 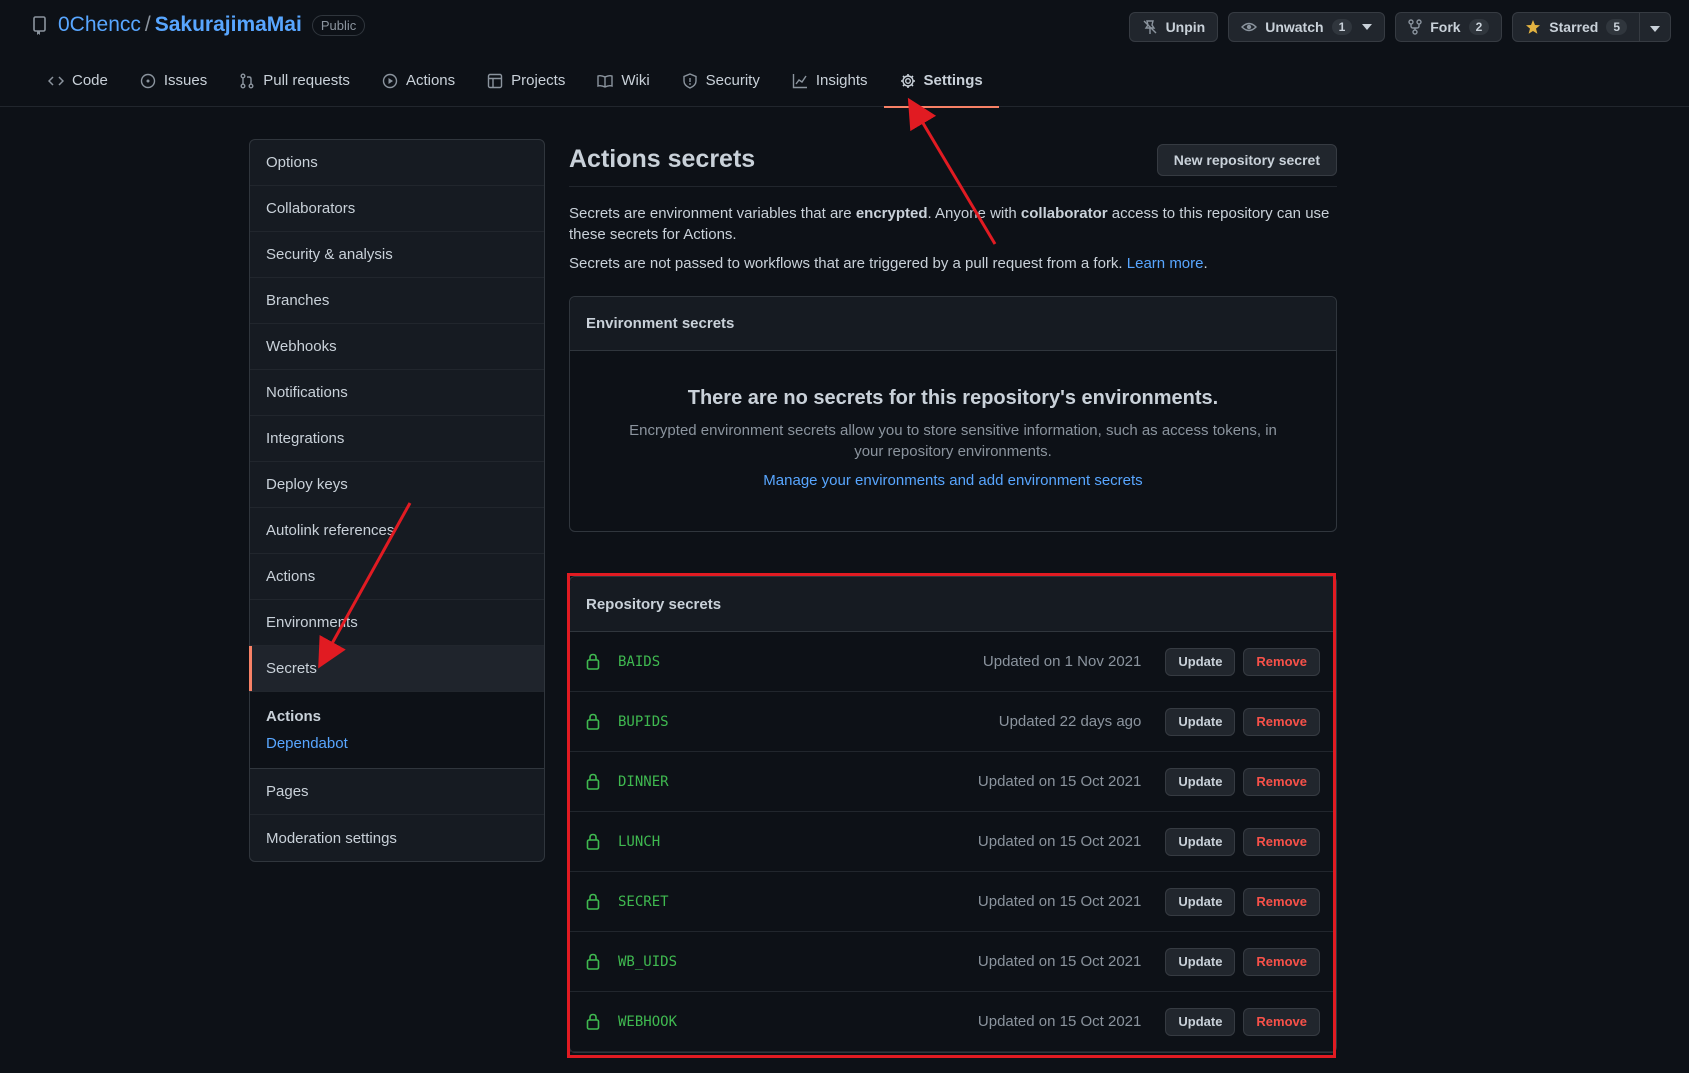 What do you see at coordinates (397, 301) in the screenshot?
I see `sidebar-item-branches: Branches` at bounding box center [397, 301].